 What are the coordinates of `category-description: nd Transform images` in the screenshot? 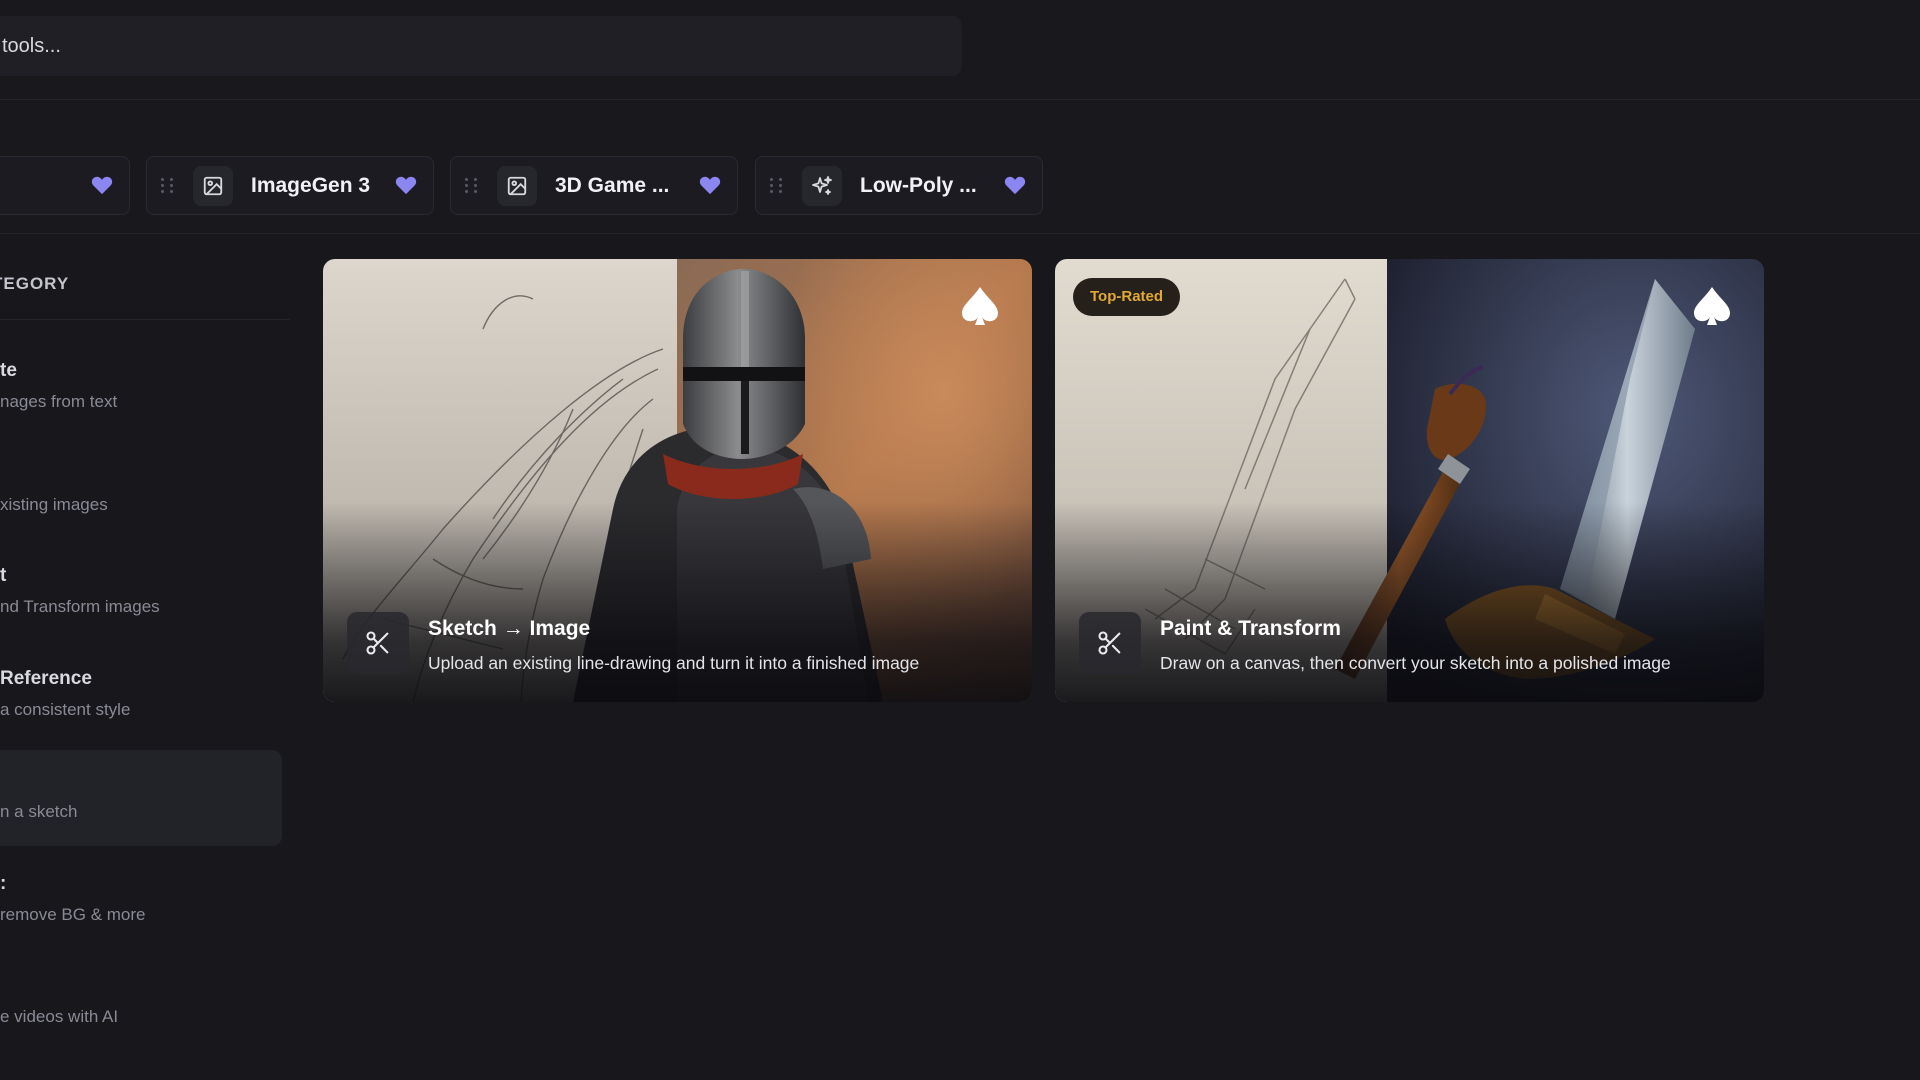 It's located at (80, 606).